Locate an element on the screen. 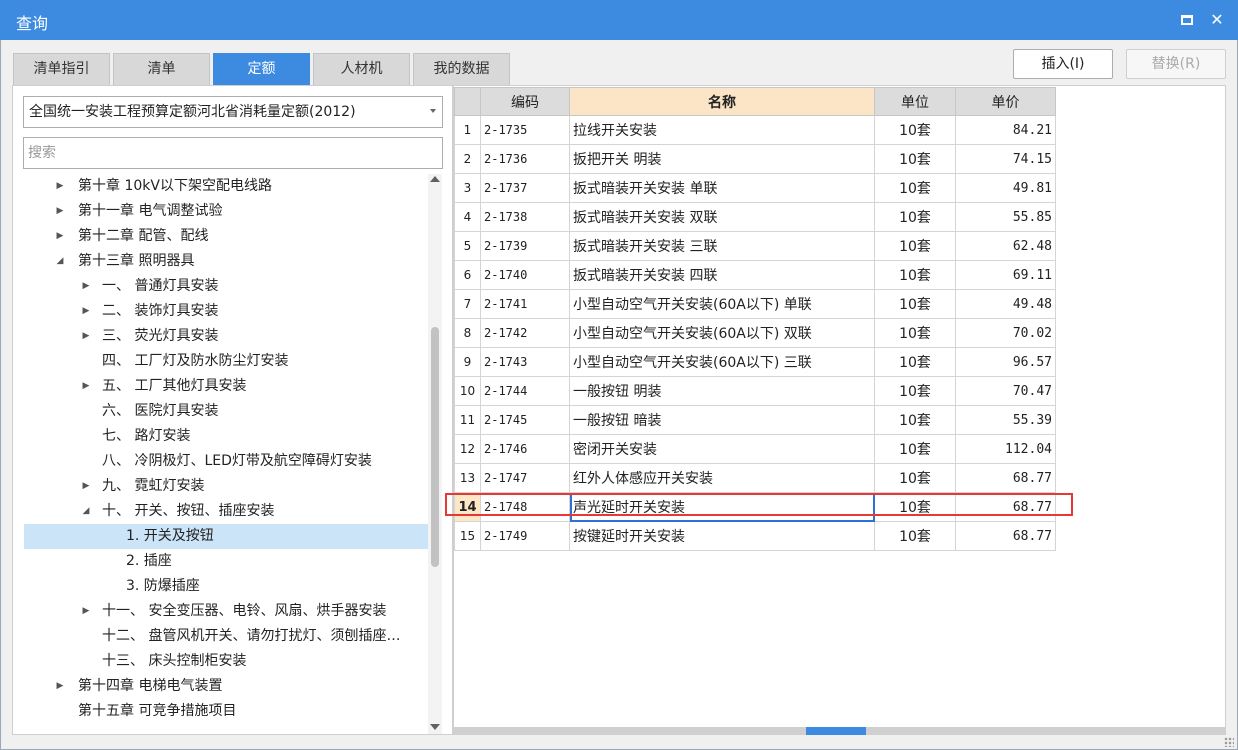  cell-price: 84.21 is located at coordinates (1005, 130).